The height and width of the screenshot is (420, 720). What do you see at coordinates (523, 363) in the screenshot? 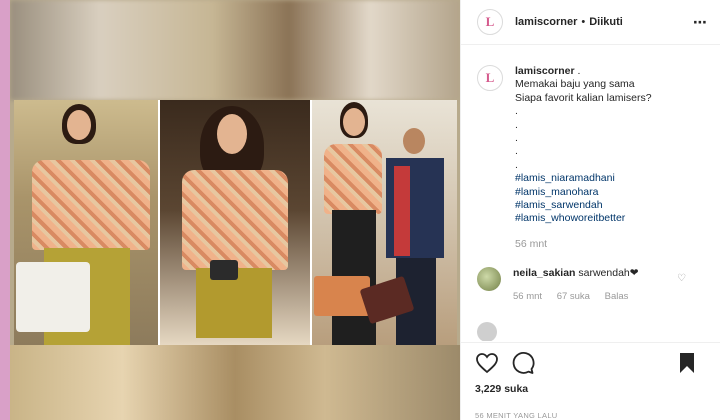
I see `comment-icon` at bounding box center [523, 363].